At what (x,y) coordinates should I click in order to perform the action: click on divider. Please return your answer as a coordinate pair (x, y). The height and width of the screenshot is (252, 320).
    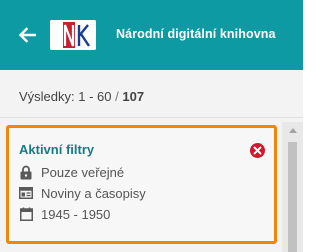
    Looking at the image, I should click on (151, 117).